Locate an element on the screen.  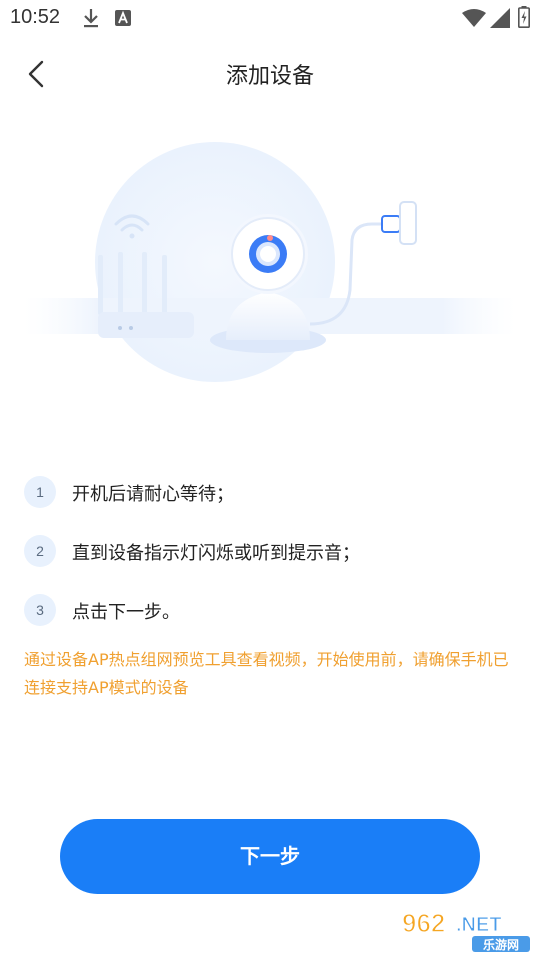
next-step-button: 下一步 is located at coordinates (270, 856).